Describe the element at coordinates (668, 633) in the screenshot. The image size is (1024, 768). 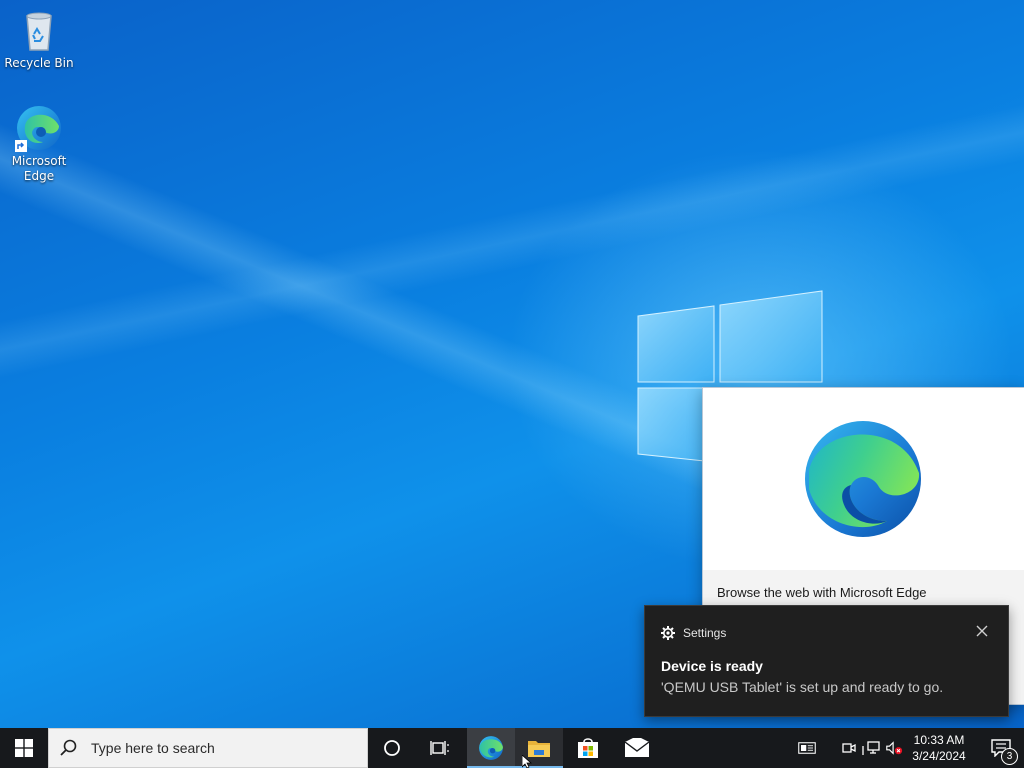
I see `gear-icon` at that location.